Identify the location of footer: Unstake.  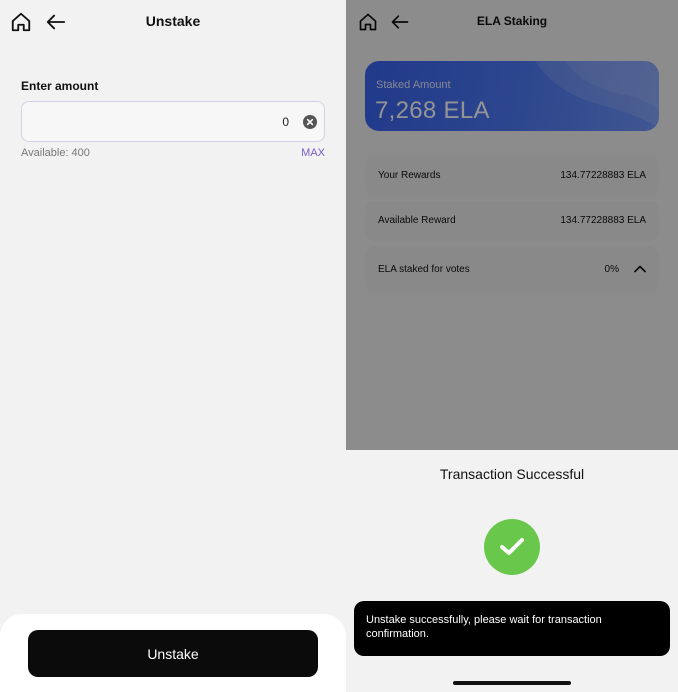
(173, 653).